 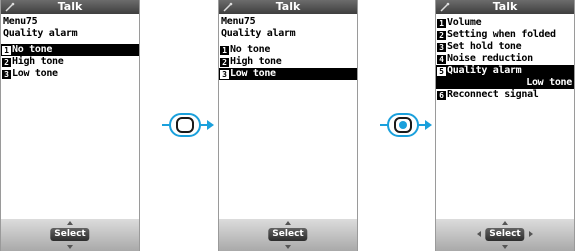 I want to click on menu-item-setting-when-folded: 2 Setting when folded, so click(x=505, y=35).